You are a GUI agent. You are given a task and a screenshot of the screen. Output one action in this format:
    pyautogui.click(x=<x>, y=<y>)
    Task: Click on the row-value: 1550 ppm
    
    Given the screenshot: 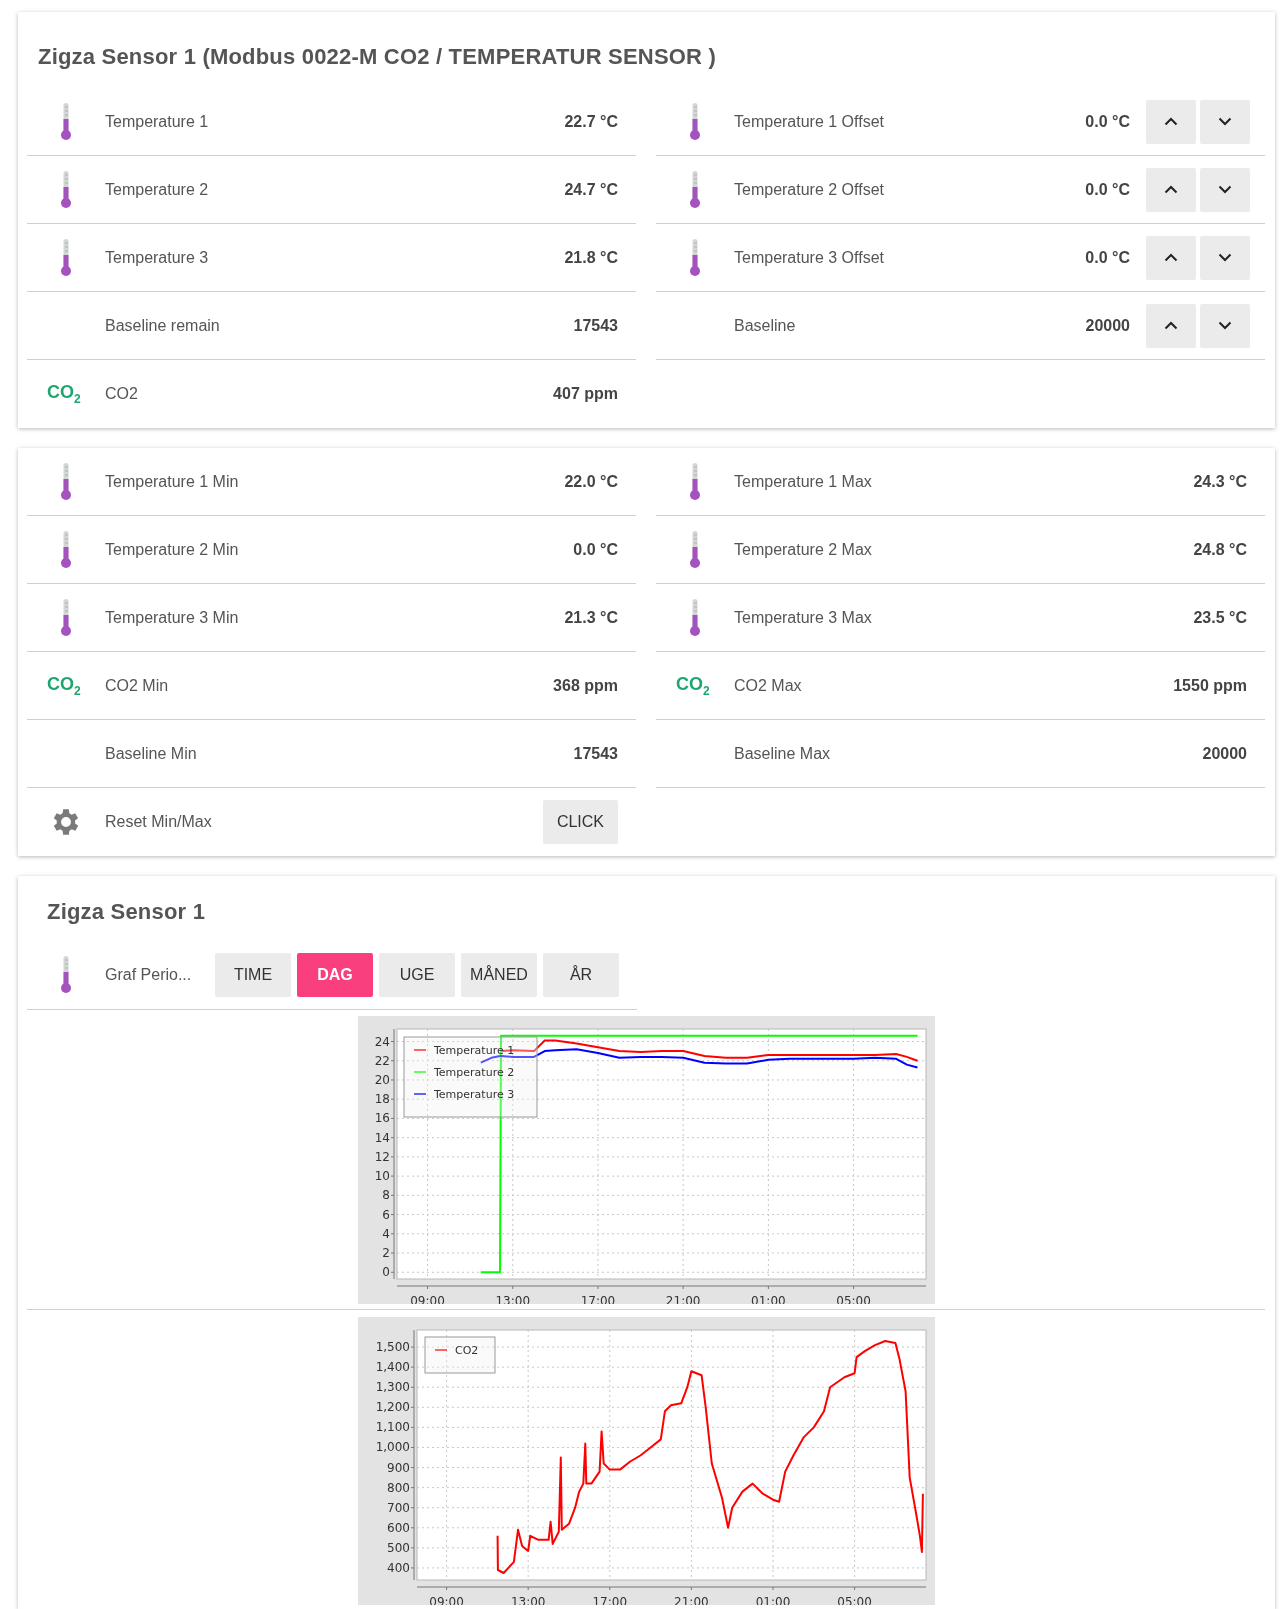 What is the action you would take?
    pyautogui.click(x=1210, y=685)
    